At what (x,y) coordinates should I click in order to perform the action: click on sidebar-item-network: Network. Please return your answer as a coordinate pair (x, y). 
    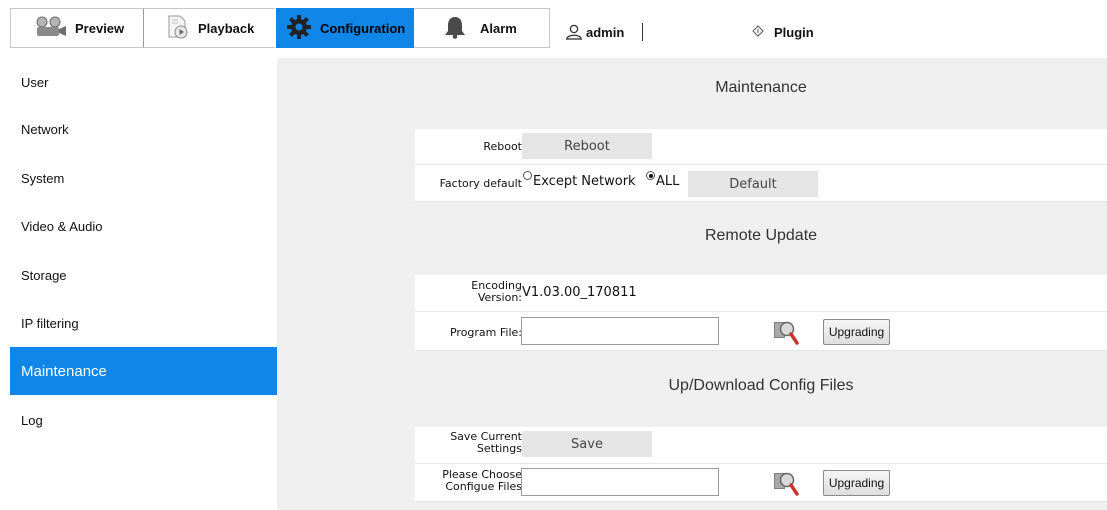
    Looking at the image, I should click on (143, 129).